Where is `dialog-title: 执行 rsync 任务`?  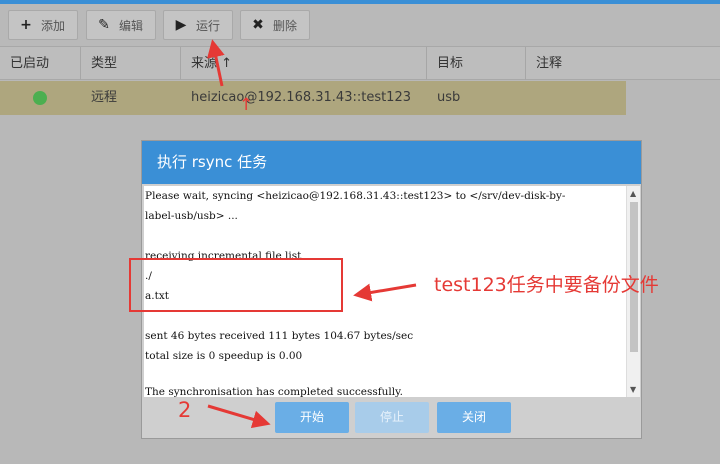
dialog-title: 执行 rsync 任务 is located at coordinates (391, 162).